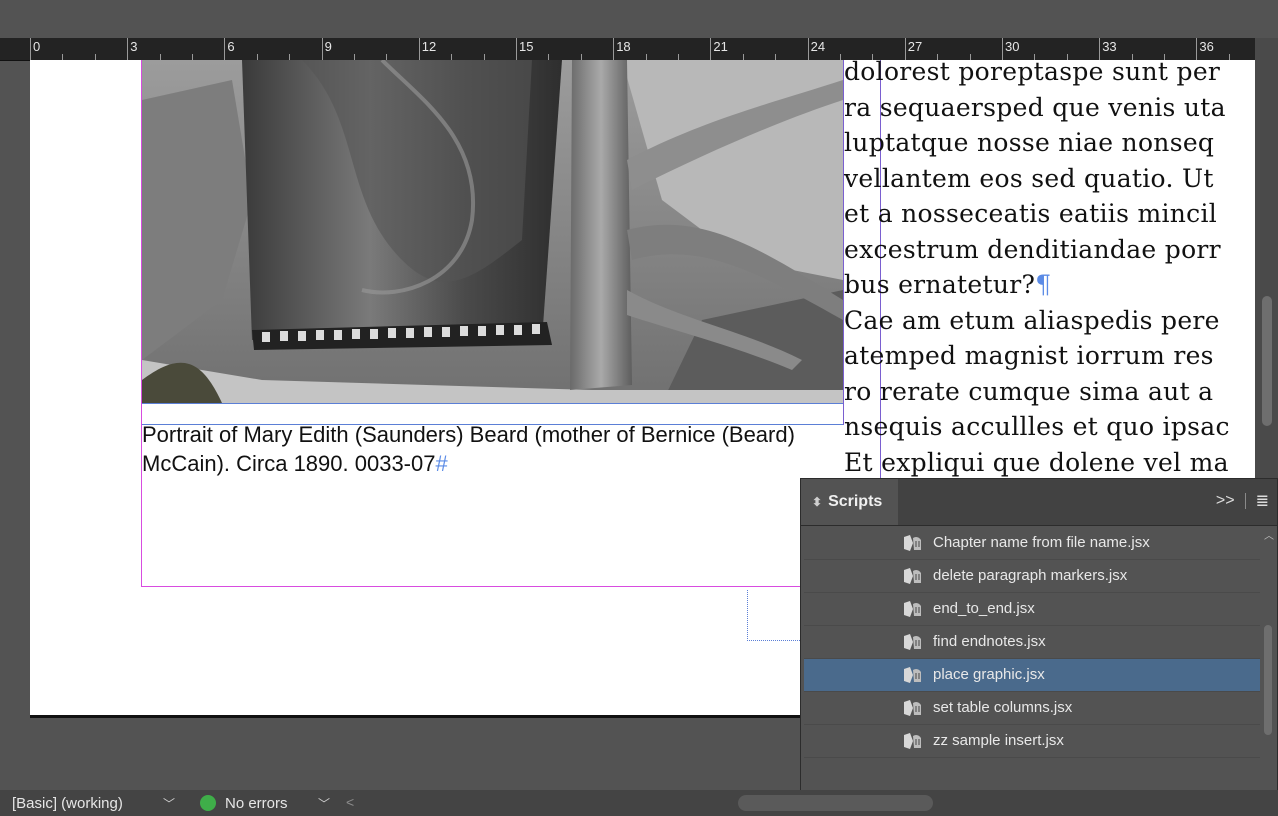 The width and height of the screenshot is (1278, 816). Describe the element at coordinates (1225, 501) in the screenshot. I see `double-chevron-right-icon: >>` at that location.